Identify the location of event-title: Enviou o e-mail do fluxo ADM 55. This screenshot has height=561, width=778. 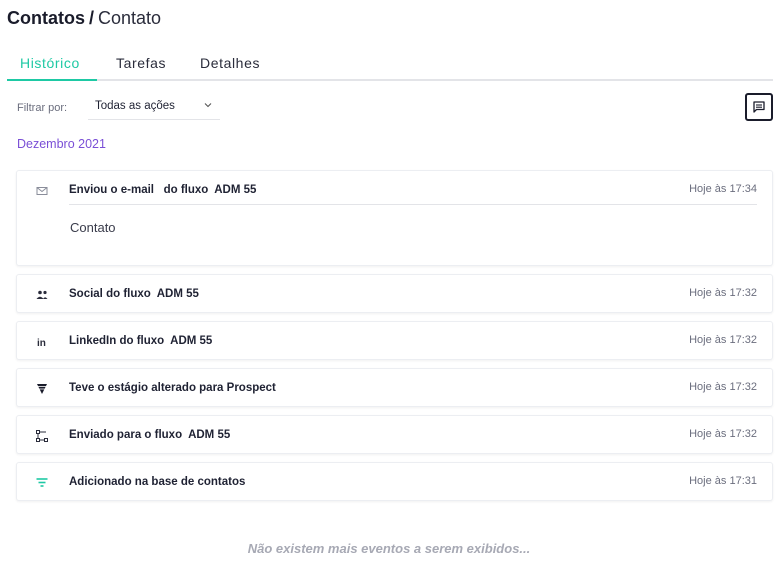
(163, 190).